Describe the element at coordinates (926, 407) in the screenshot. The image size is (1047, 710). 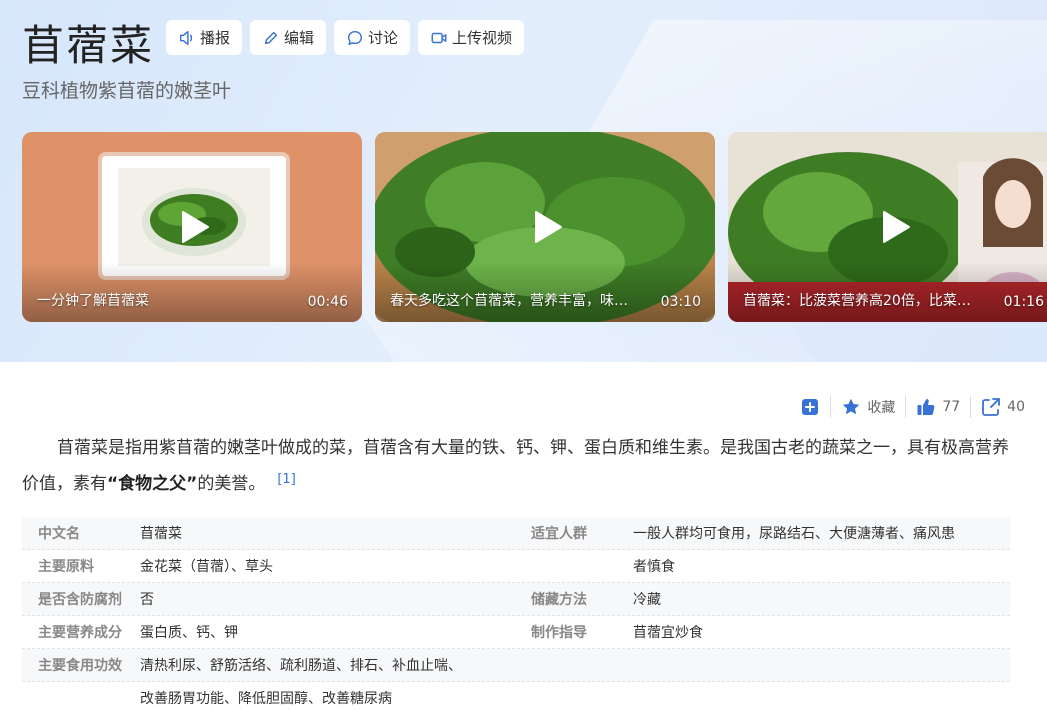
I see `thumbs-up-icon` at that location.